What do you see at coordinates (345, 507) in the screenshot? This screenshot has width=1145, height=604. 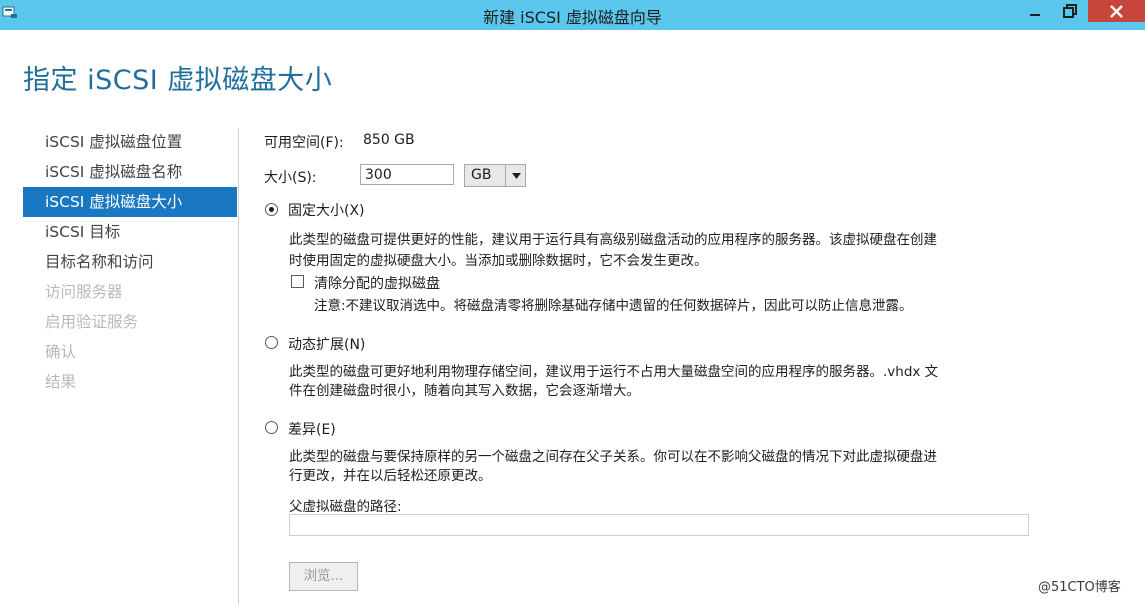 I see `parent-disk-path-label: 父虚拟磁盘的路径:` at bounding box center [345, 507].